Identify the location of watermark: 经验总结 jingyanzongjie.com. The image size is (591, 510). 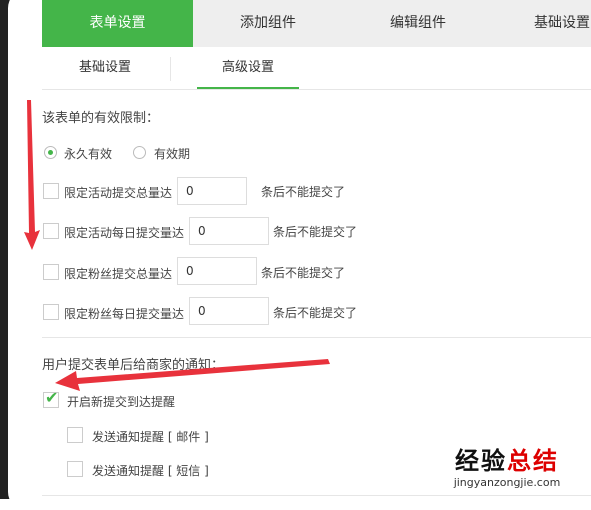
(507, 468).